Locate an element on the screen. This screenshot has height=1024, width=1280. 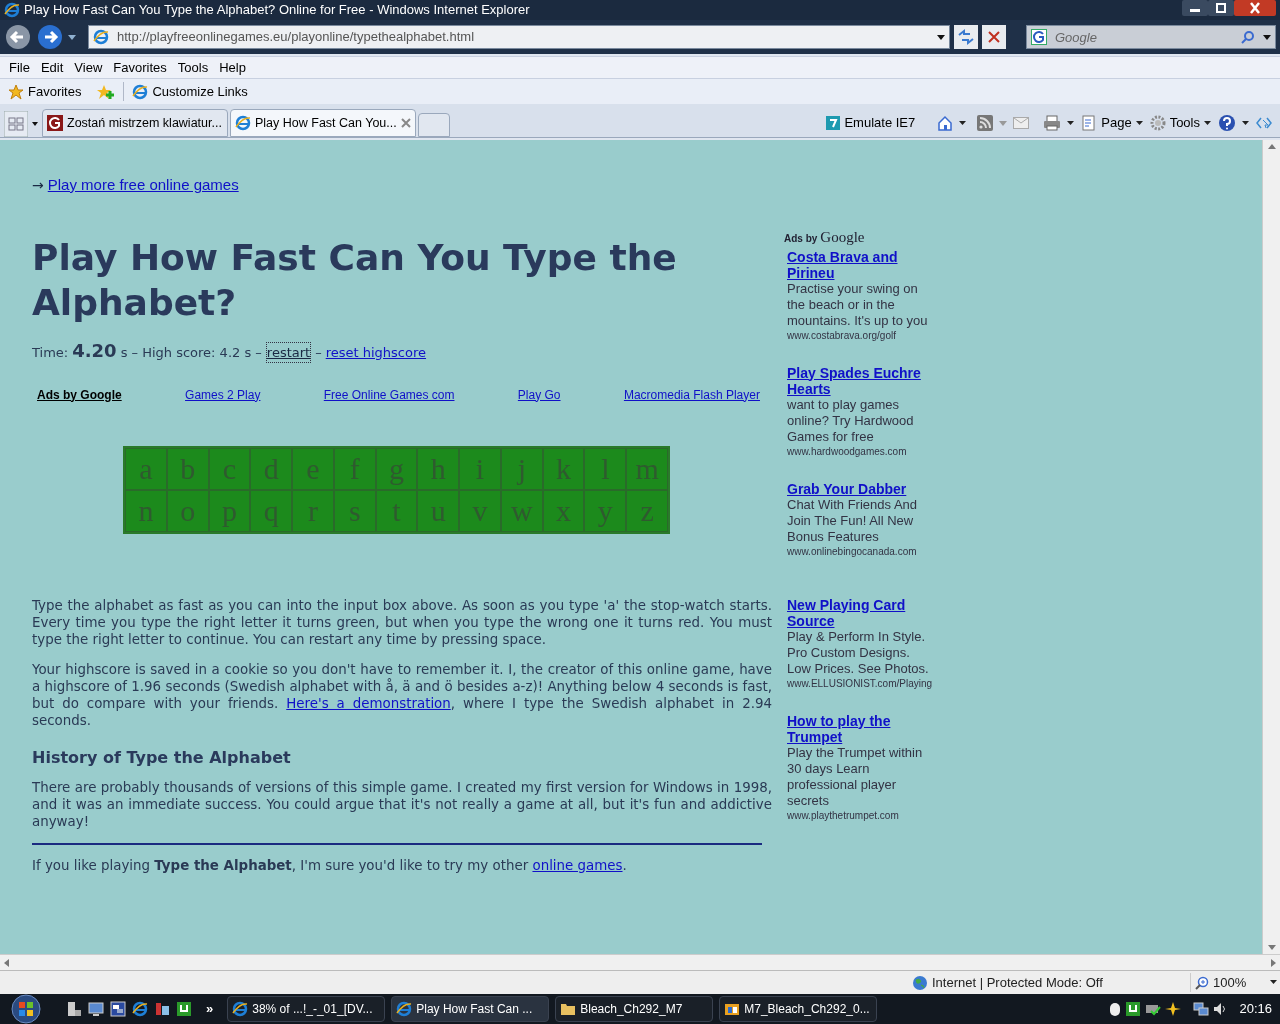
links-button: Customize Links is located at coordinates (185, 91).